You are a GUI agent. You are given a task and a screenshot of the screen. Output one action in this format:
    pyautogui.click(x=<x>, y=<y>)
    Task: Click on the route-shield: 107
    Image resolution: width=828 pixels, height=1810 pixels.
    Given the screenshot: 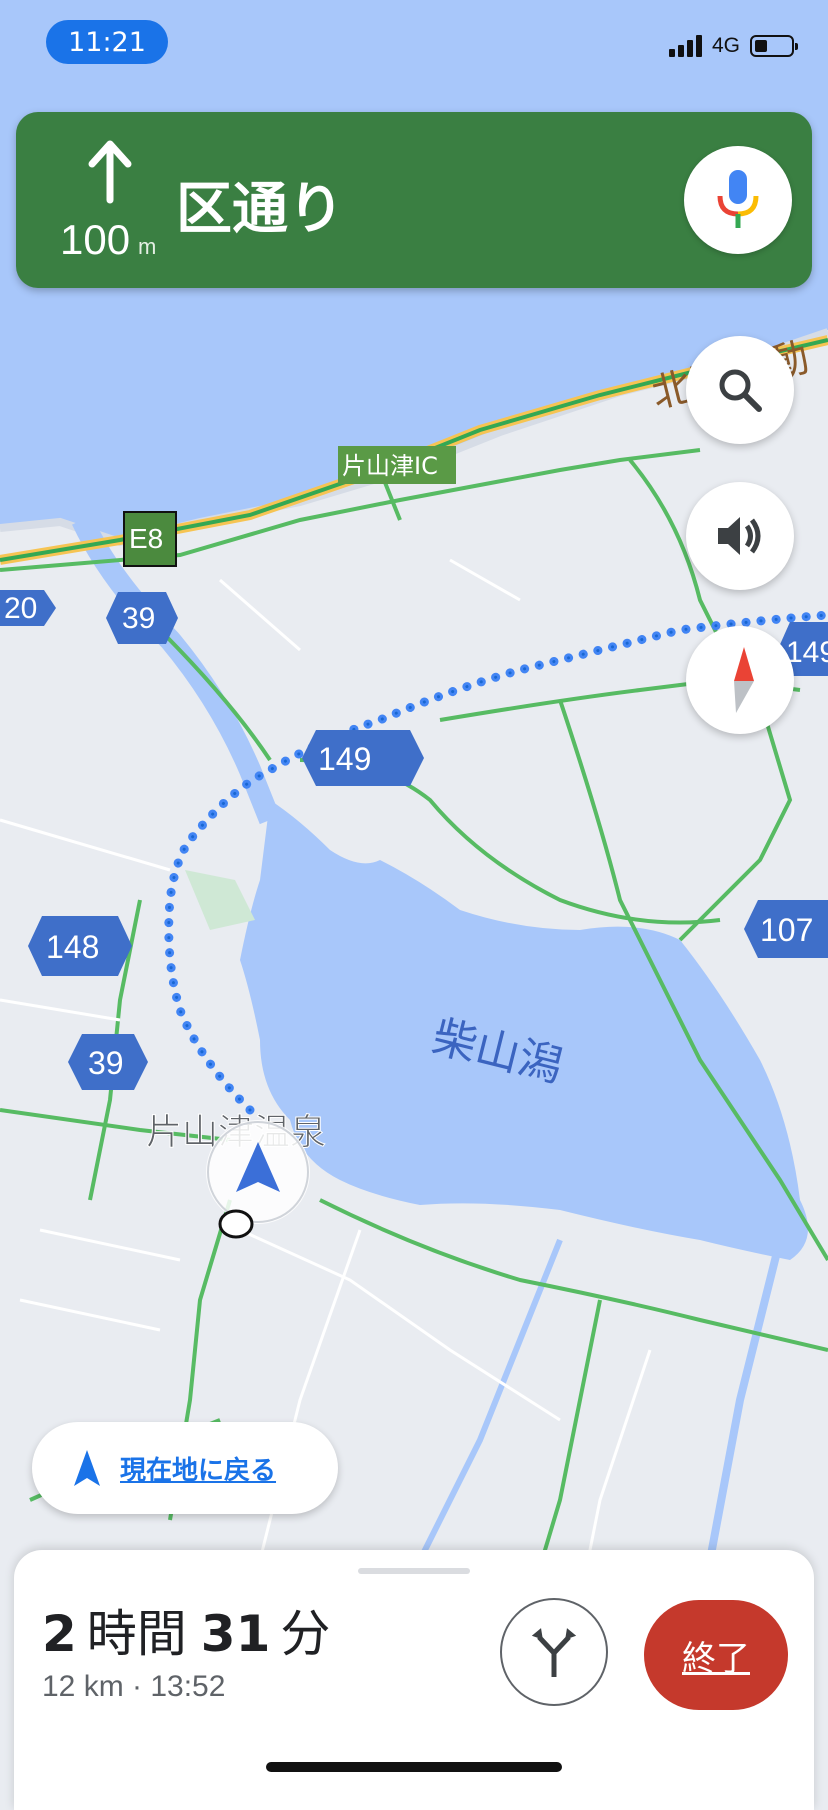 What is the action you would take?
    pyautogui.click(x=786, y=929)
    